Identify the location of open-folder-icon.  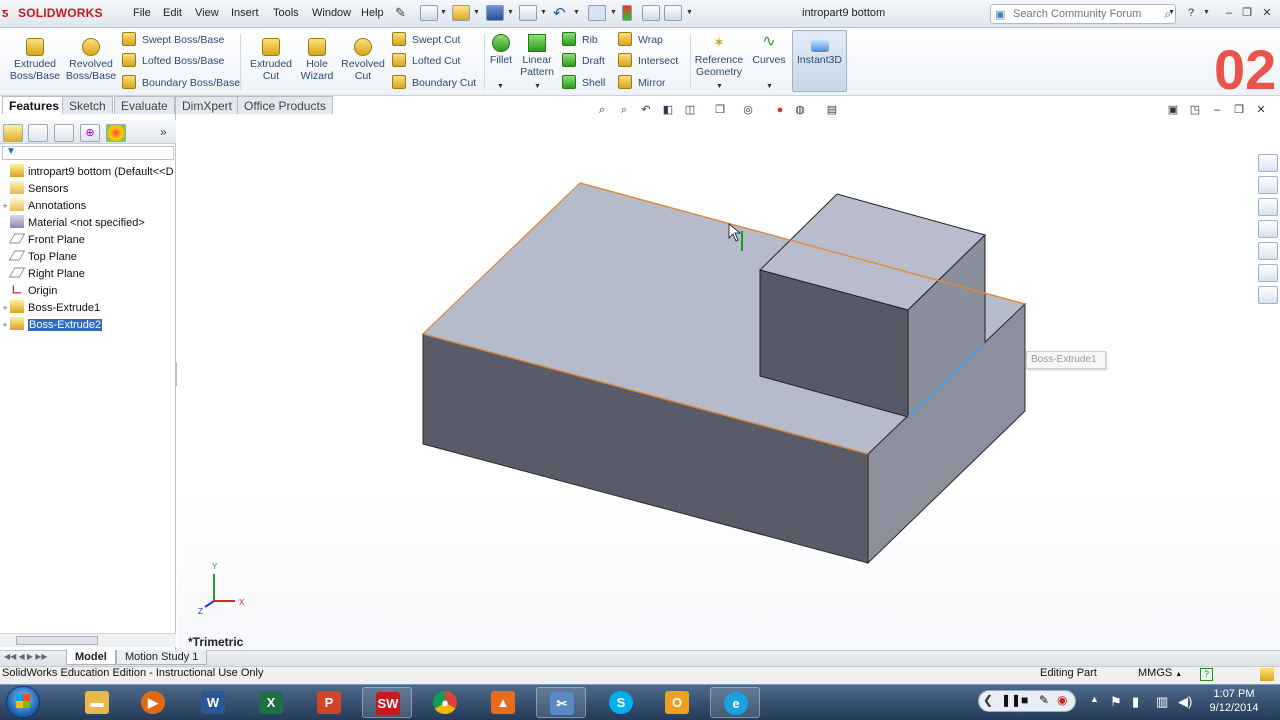
(461, 13).